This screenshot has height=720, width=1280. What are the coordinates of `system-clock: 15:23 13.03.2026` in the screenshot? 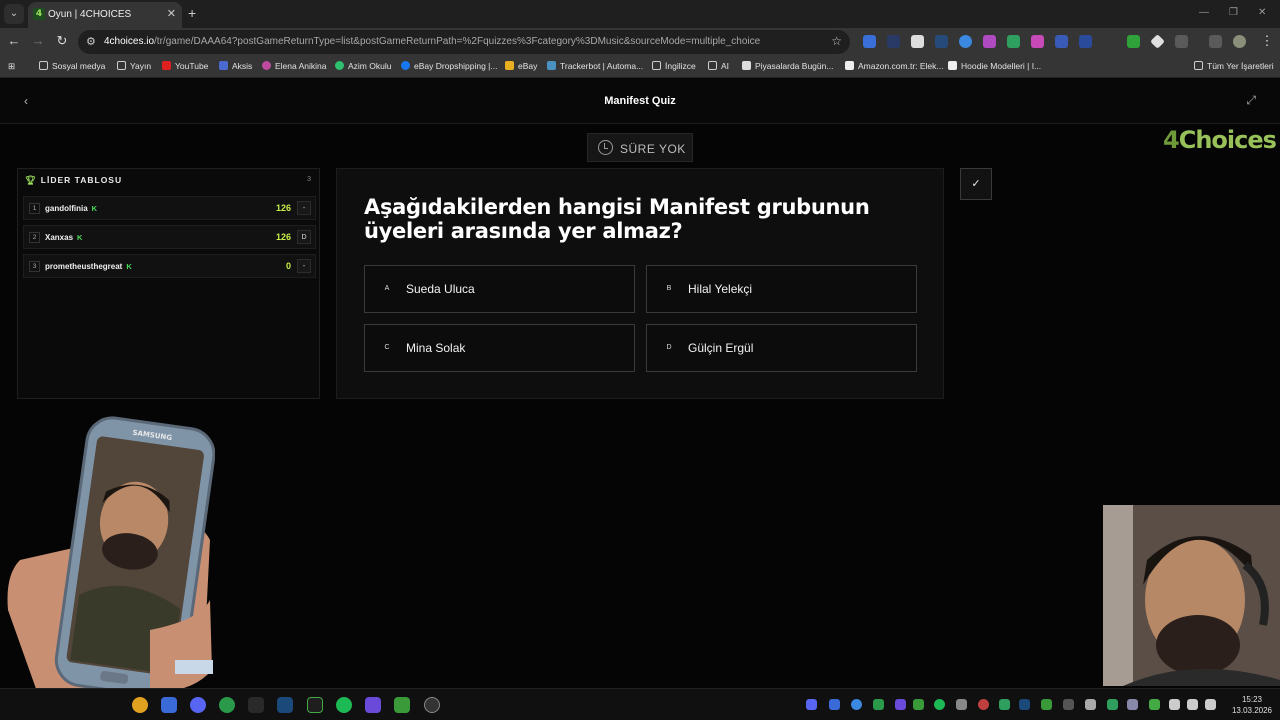 It's located at (1252, 705).